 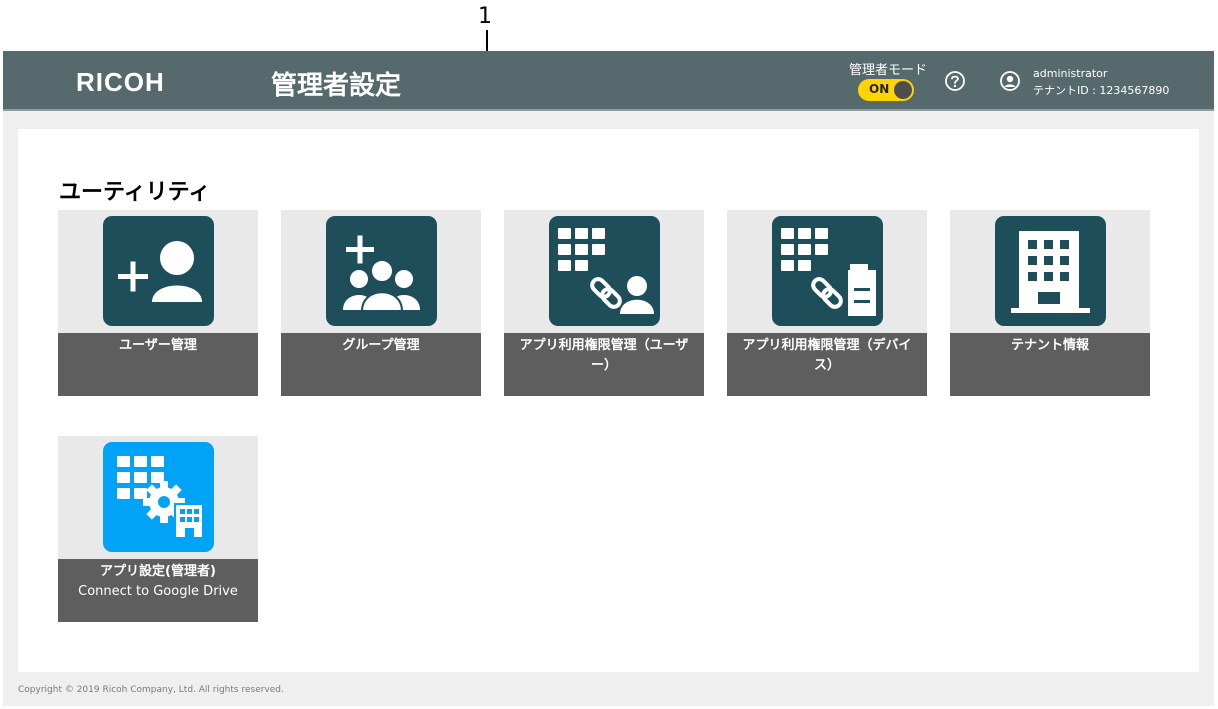 What do you see at coordinates (336, 86) in the screenshot?
I see `page-title: 管理者設定` at bounding box center [336, 86].